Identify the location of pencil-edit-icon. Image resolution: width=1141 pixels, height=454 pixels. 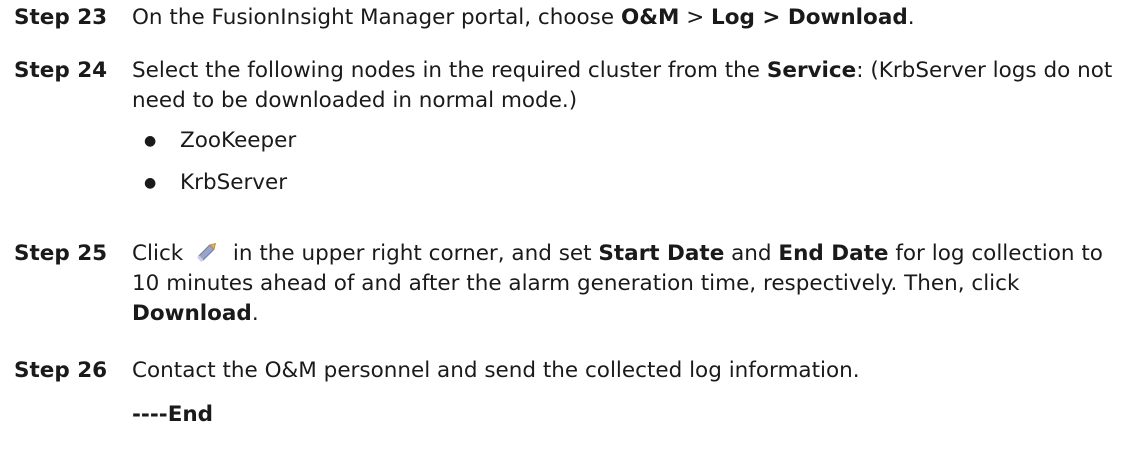
(207, 252).